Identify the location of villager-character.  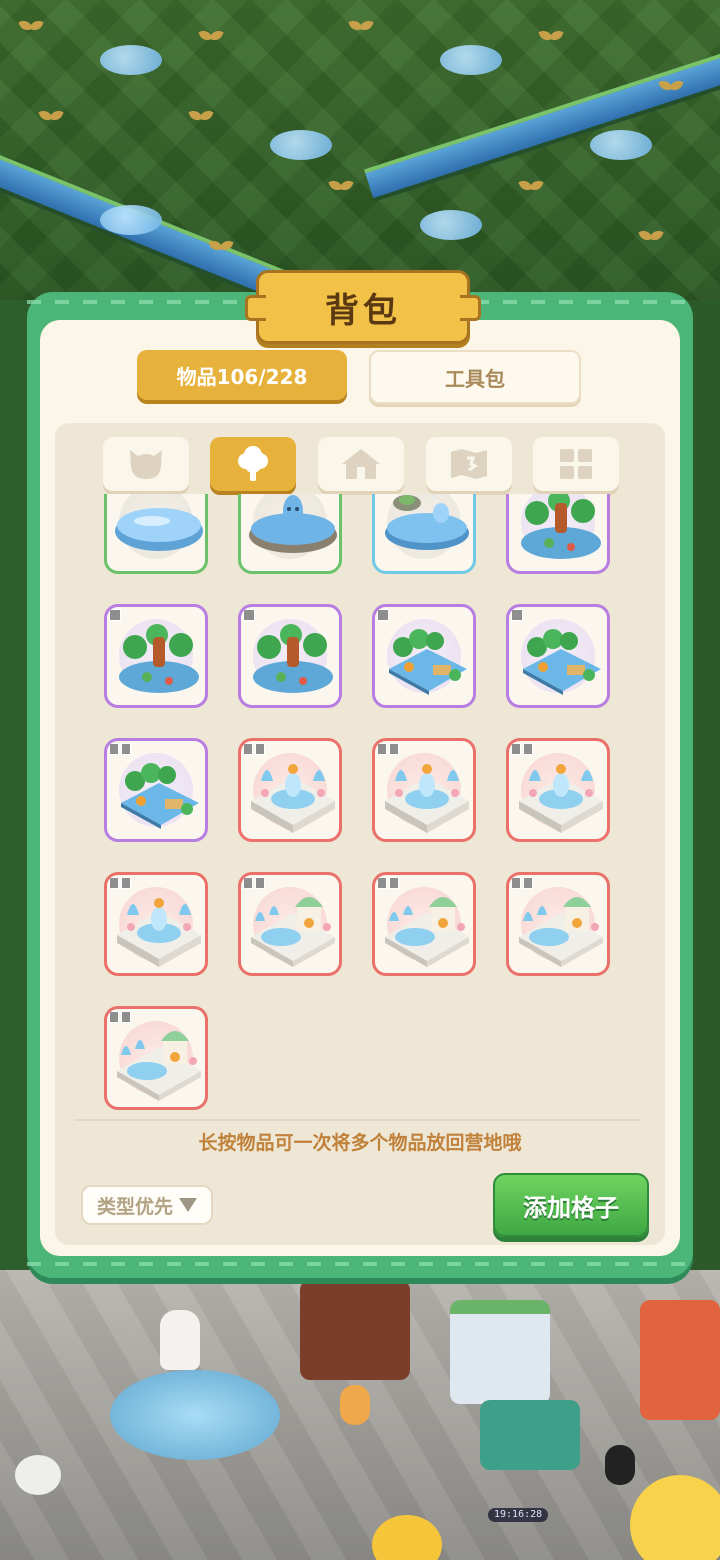
(620, 1465).